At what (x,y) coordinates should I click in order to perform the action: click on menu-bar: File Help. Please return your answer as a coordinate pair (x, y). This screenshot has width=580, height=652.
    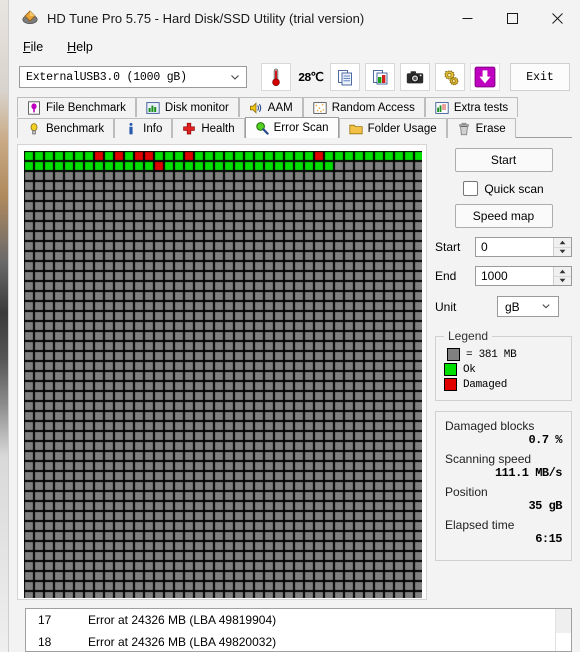
    Looking at the image, I should click on (294, 47).